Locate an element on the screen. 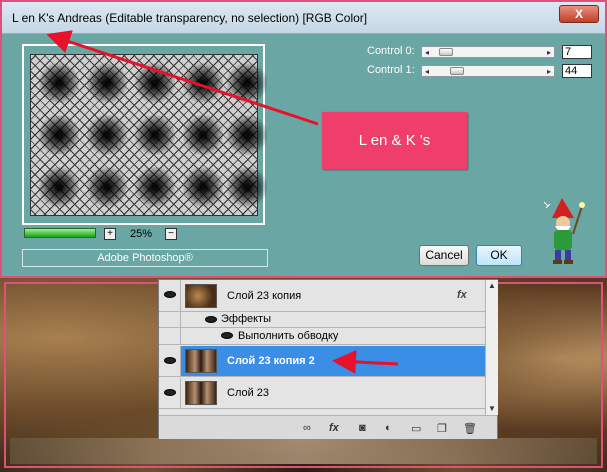  new-layer-icon: ❐ is located at coordinates (442, 428).